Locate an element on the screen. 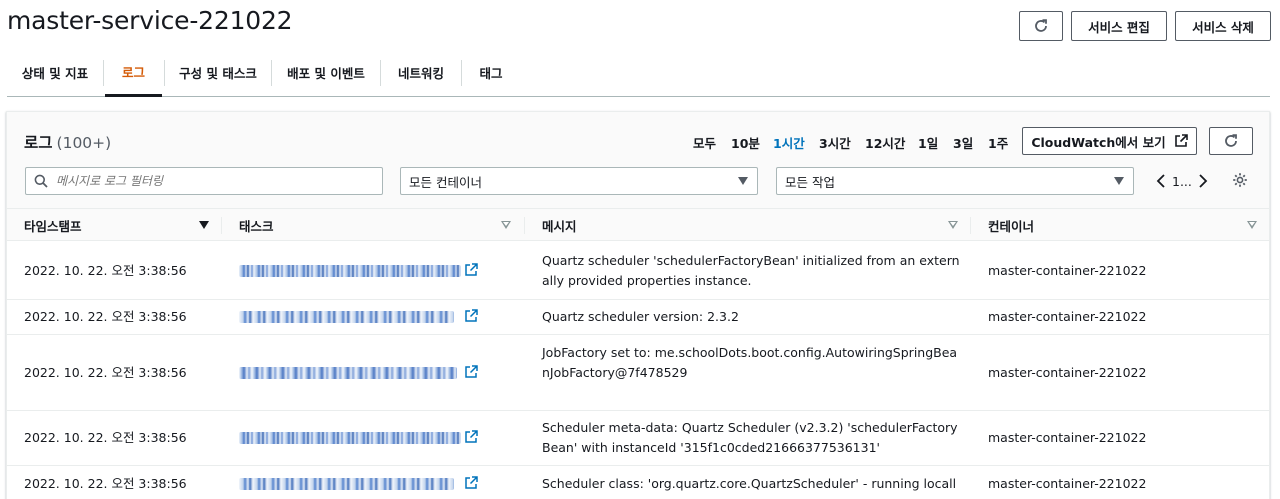 The width and height of the screenshot is (1280, 499). range-3h: 3시간 is located at coordinates (835, 142).